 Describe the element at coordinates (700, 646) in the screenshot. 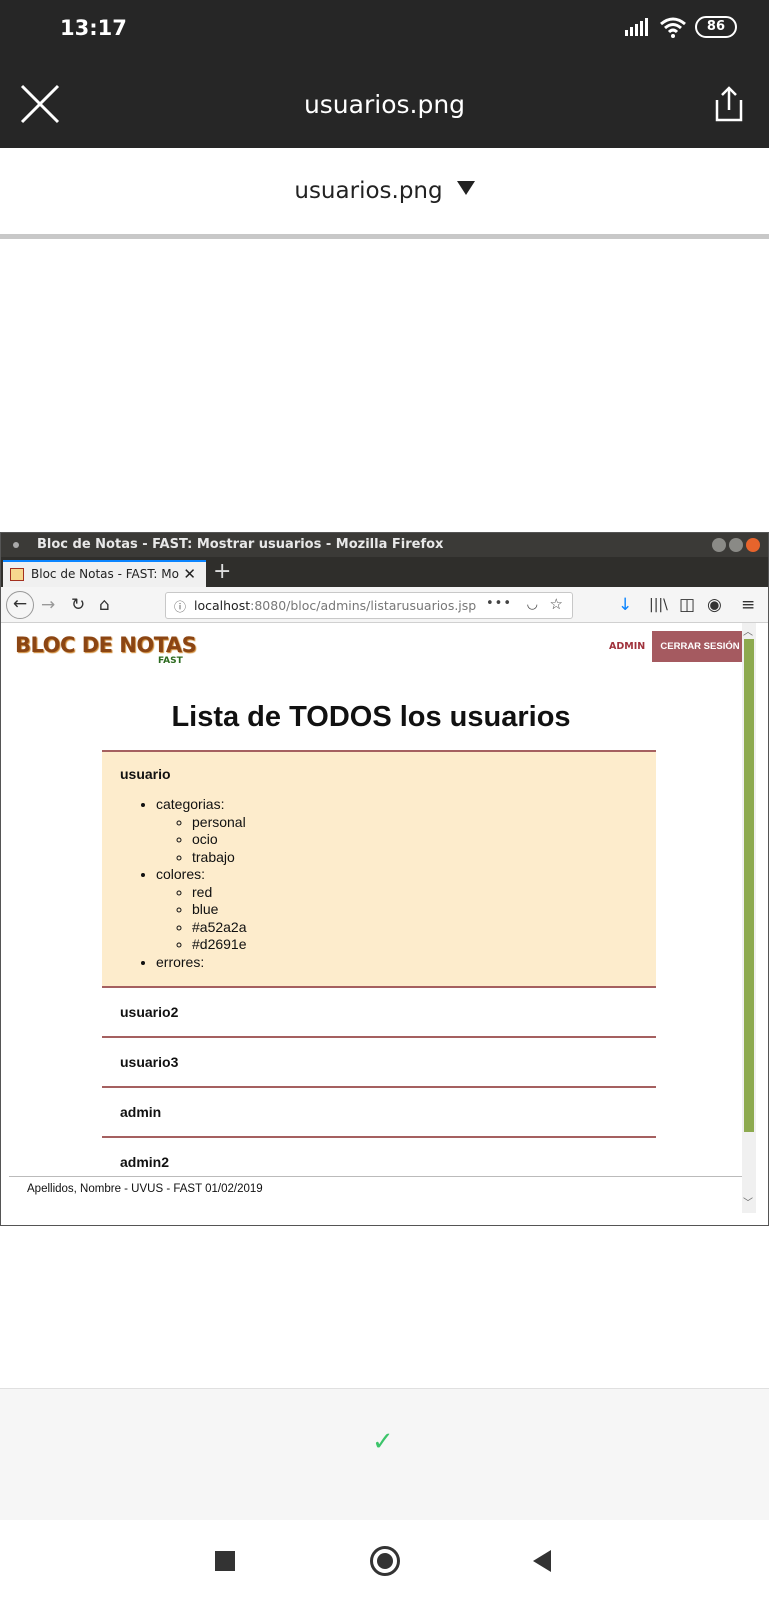

I see `logout-button: CERRAR SESIÓN` at that location.